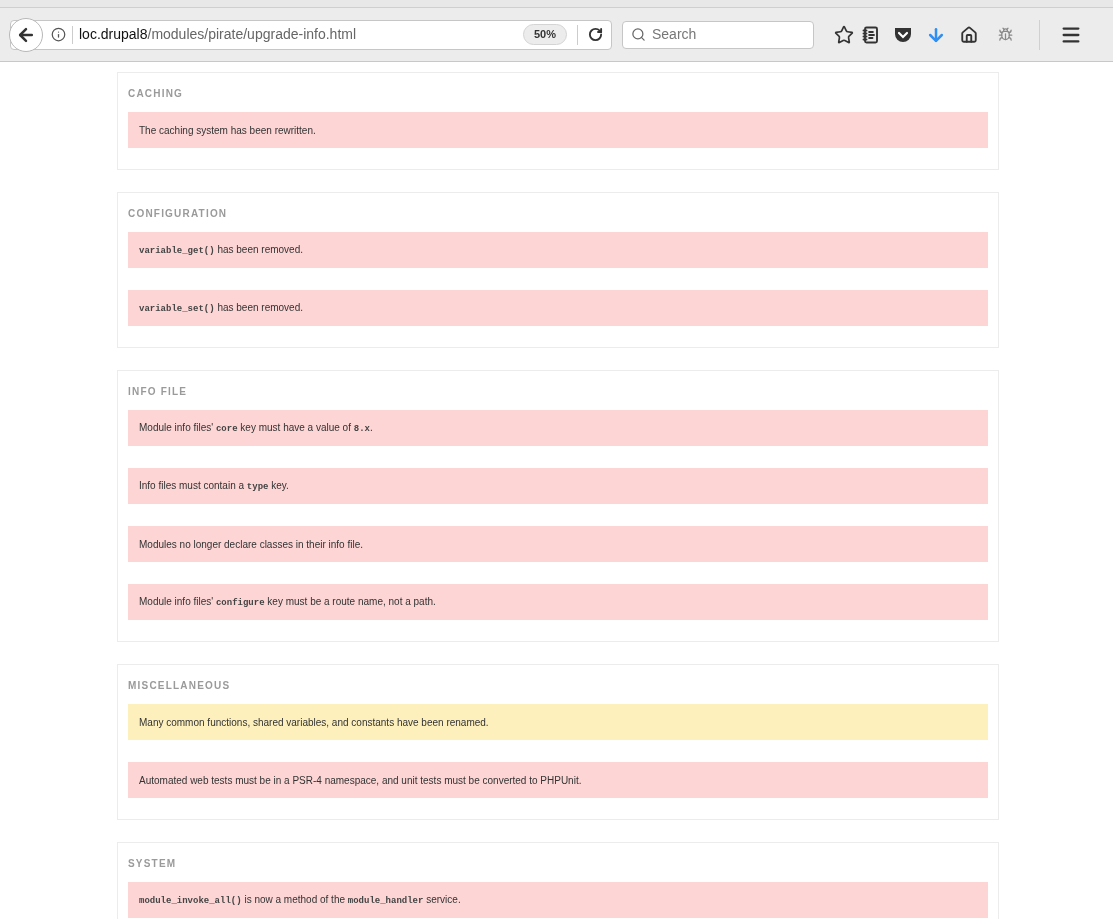 Image resolution: width=1113 pixels, height=919 pixels. I want to click on section-title: MISCELLANEOUS, so click(180, 686).